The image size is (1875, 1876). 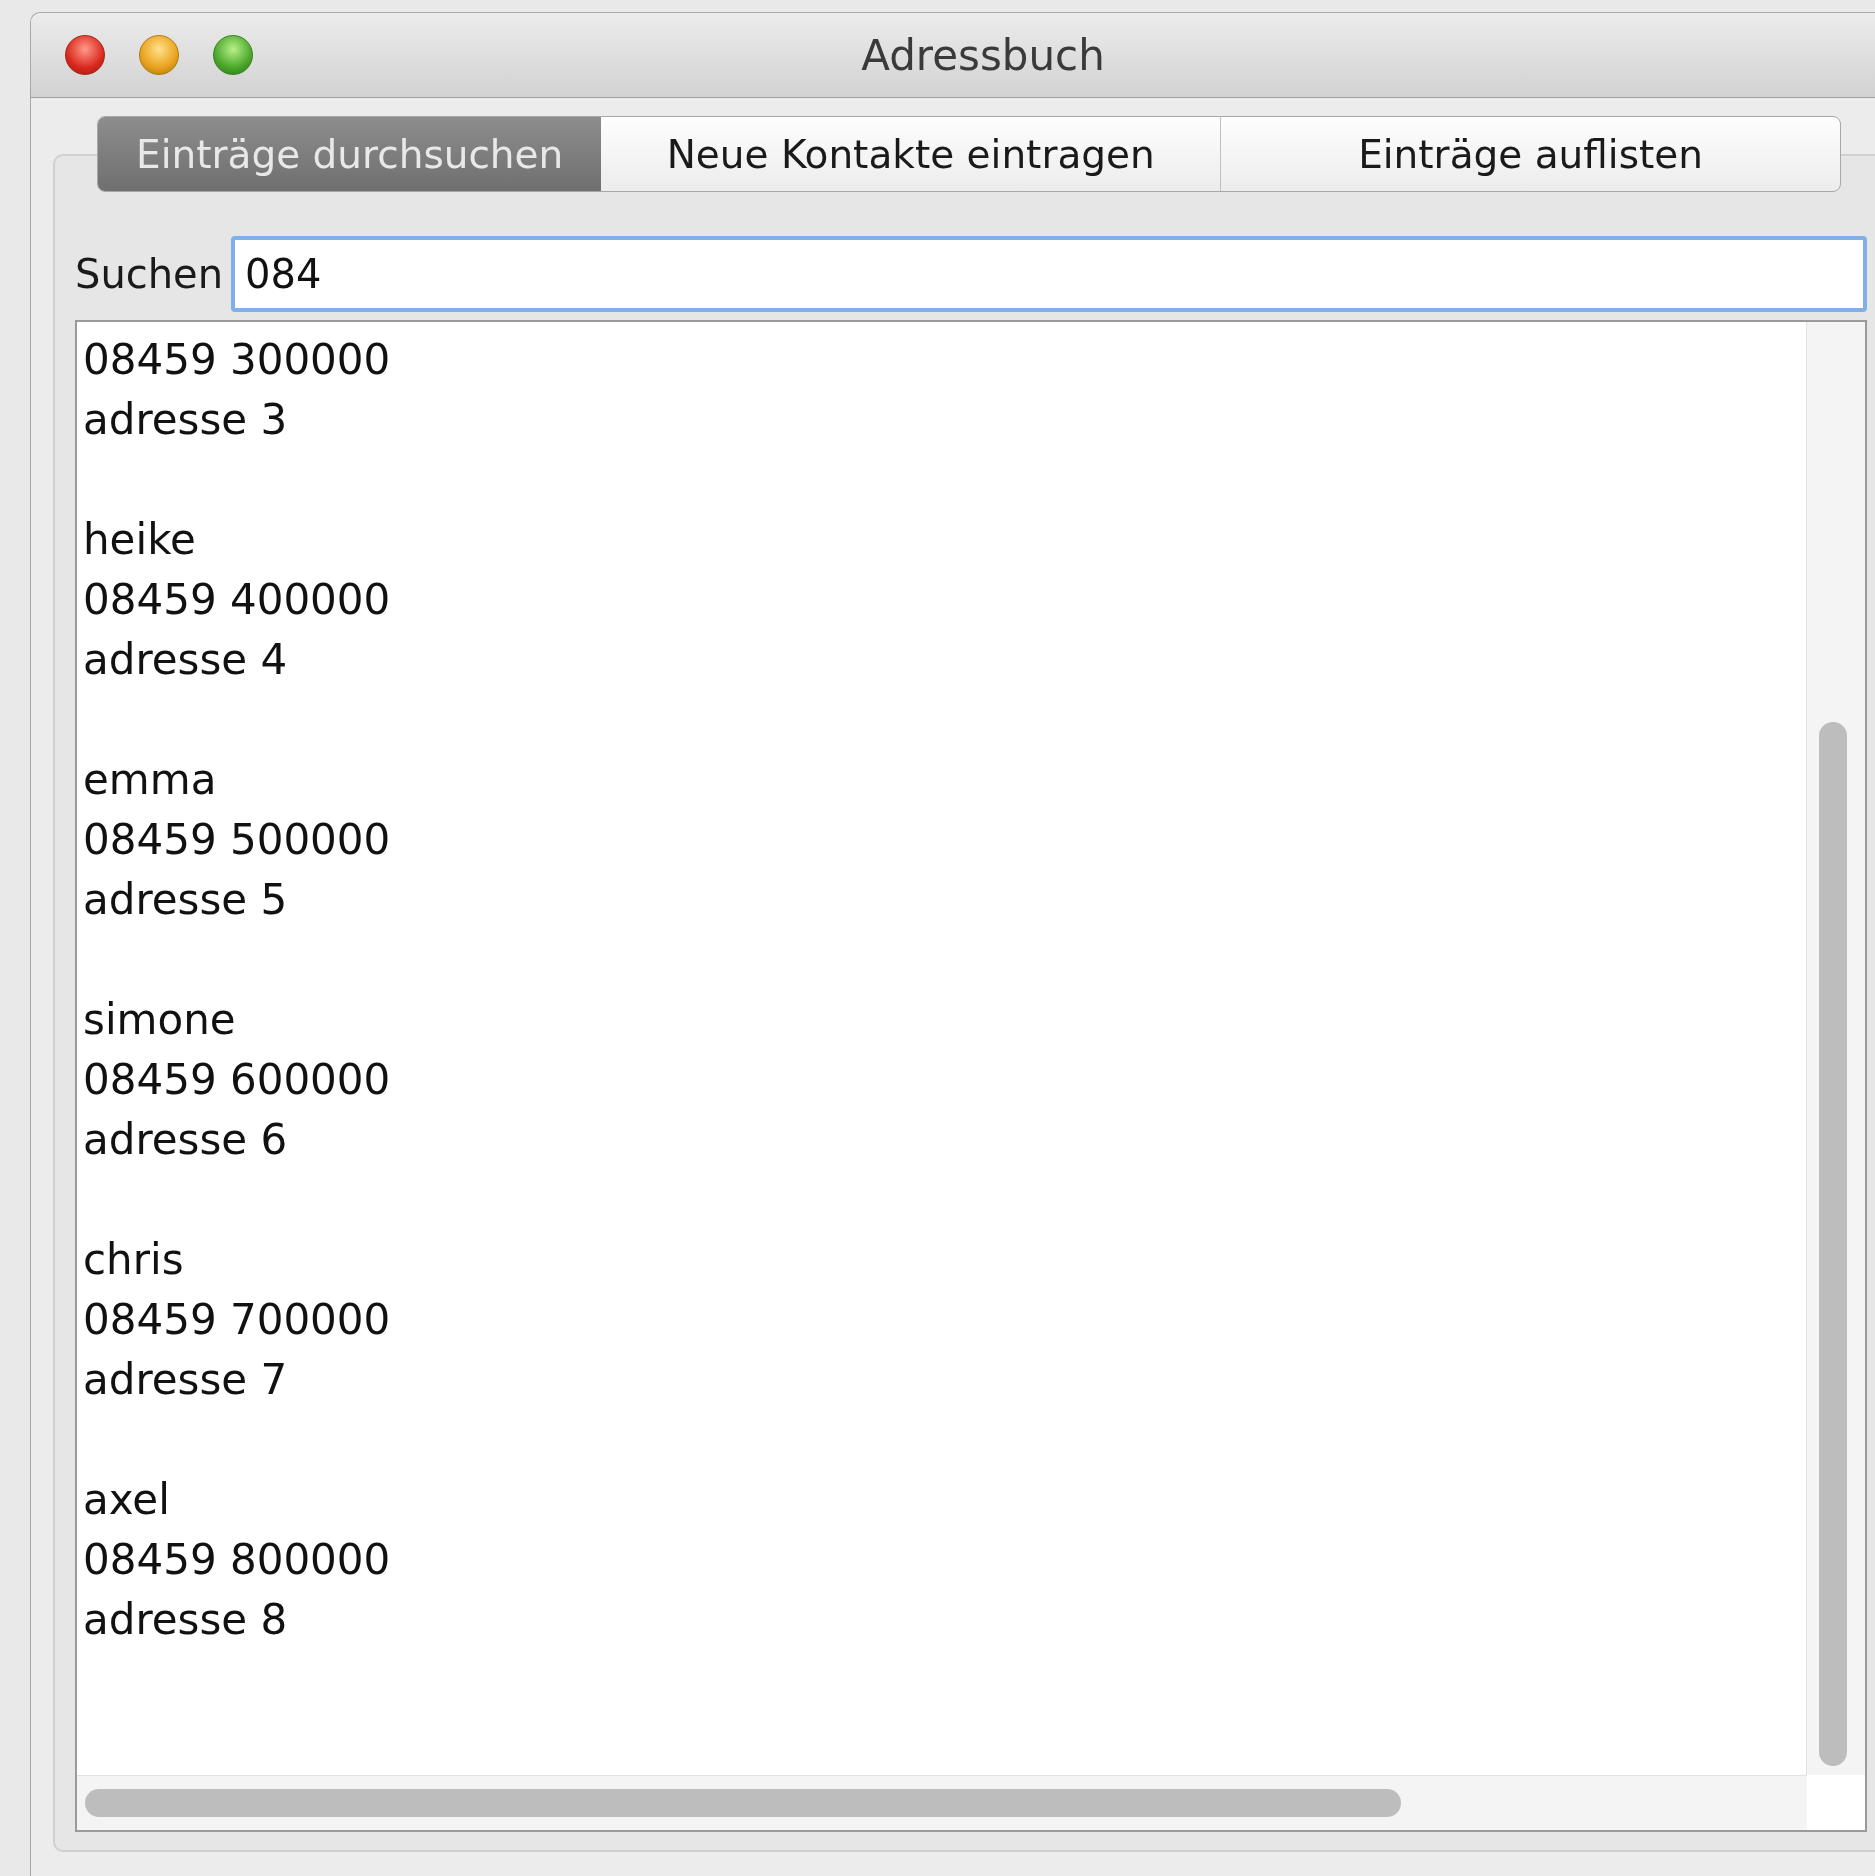 What do you see at coordinates (186, 420) in the screenshot?
I see `result-line: adresse 3` at bounding box center [186, 420].